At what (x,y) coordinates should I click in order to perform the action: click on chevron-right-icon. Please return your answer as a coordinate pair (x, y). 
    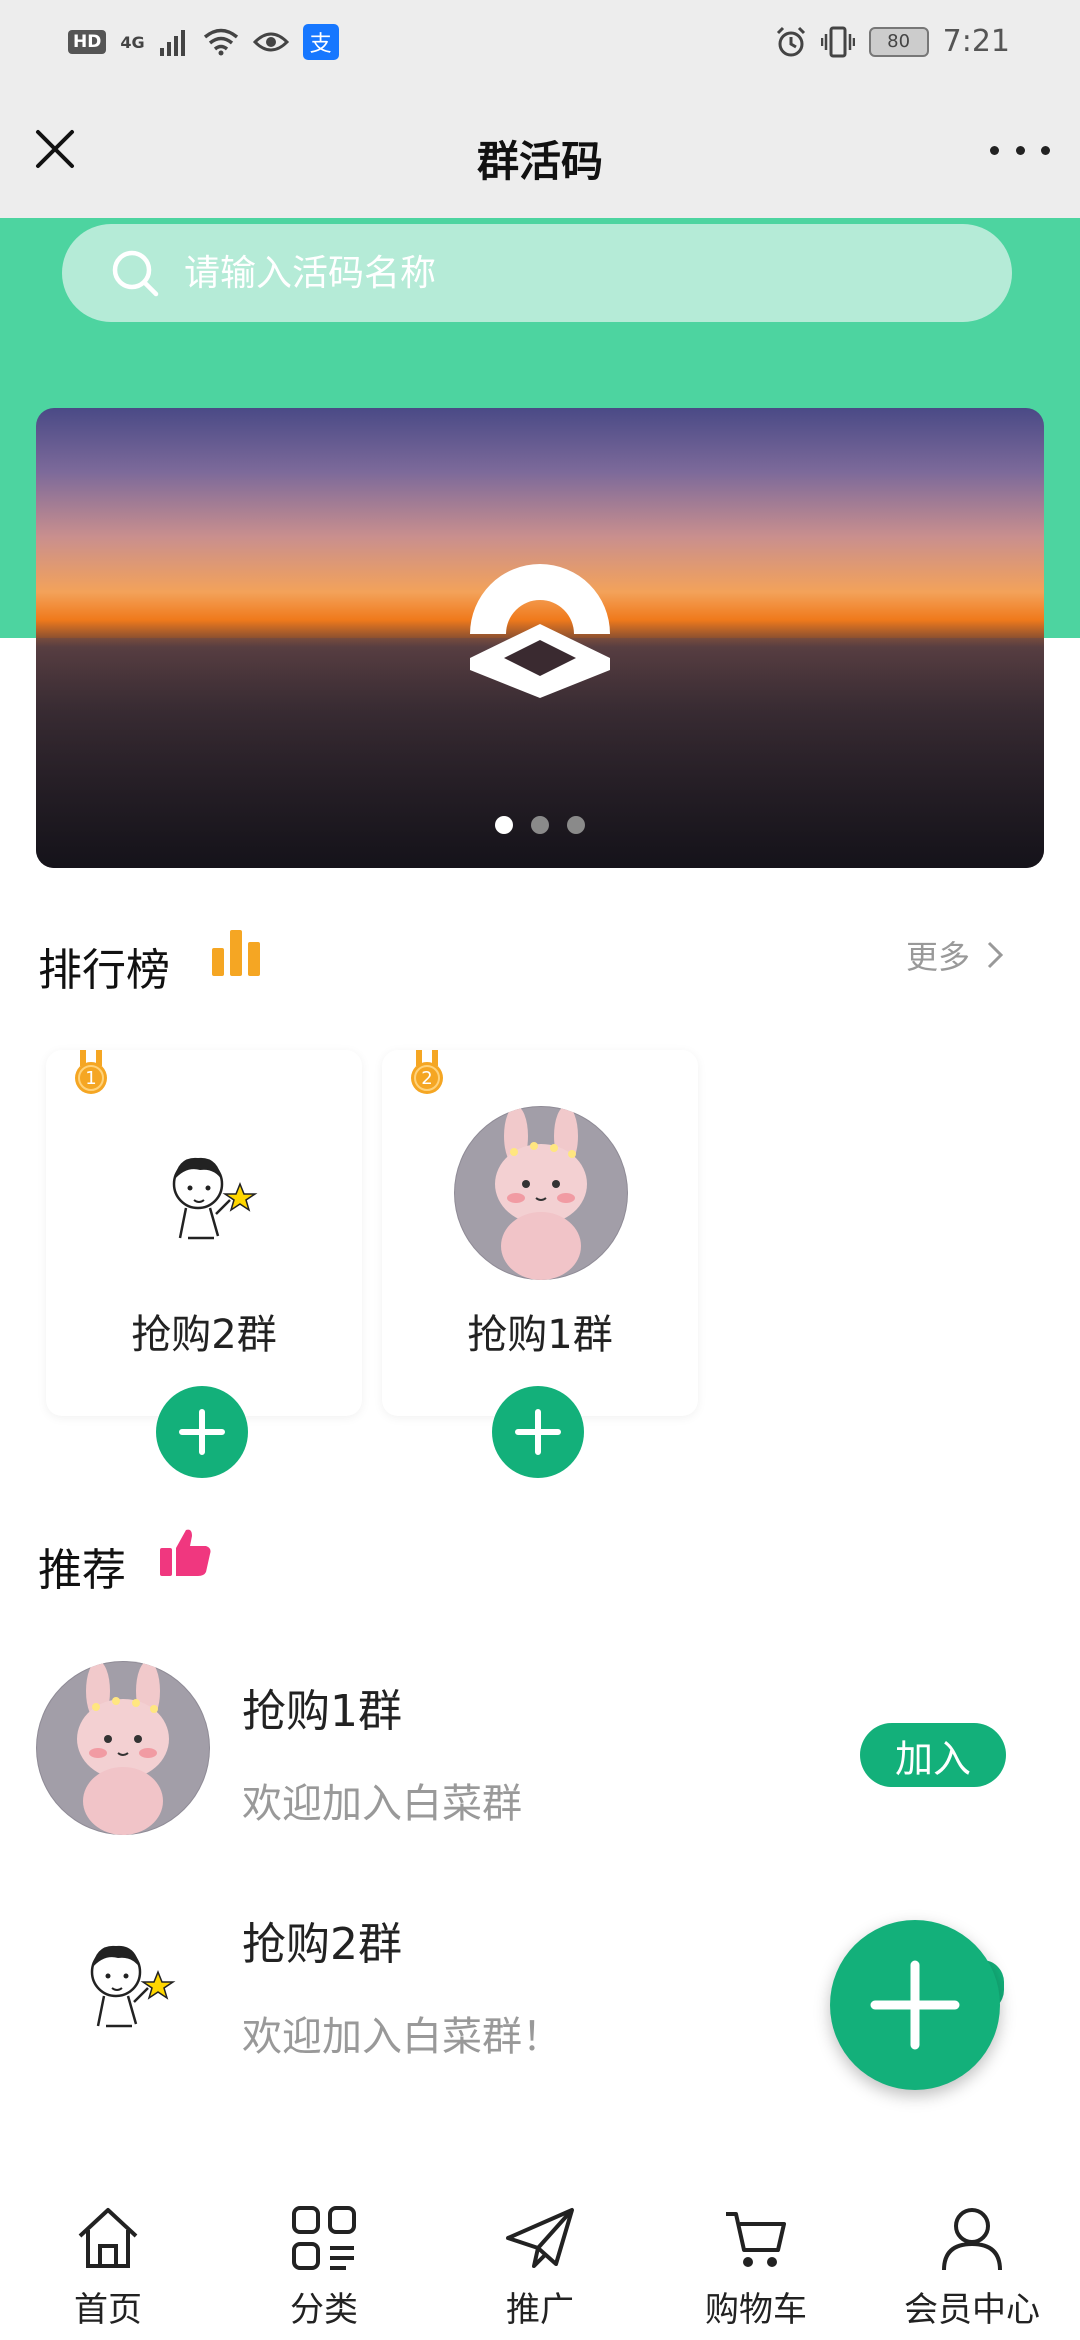
    Looking at the image, I should click on (995, 955).